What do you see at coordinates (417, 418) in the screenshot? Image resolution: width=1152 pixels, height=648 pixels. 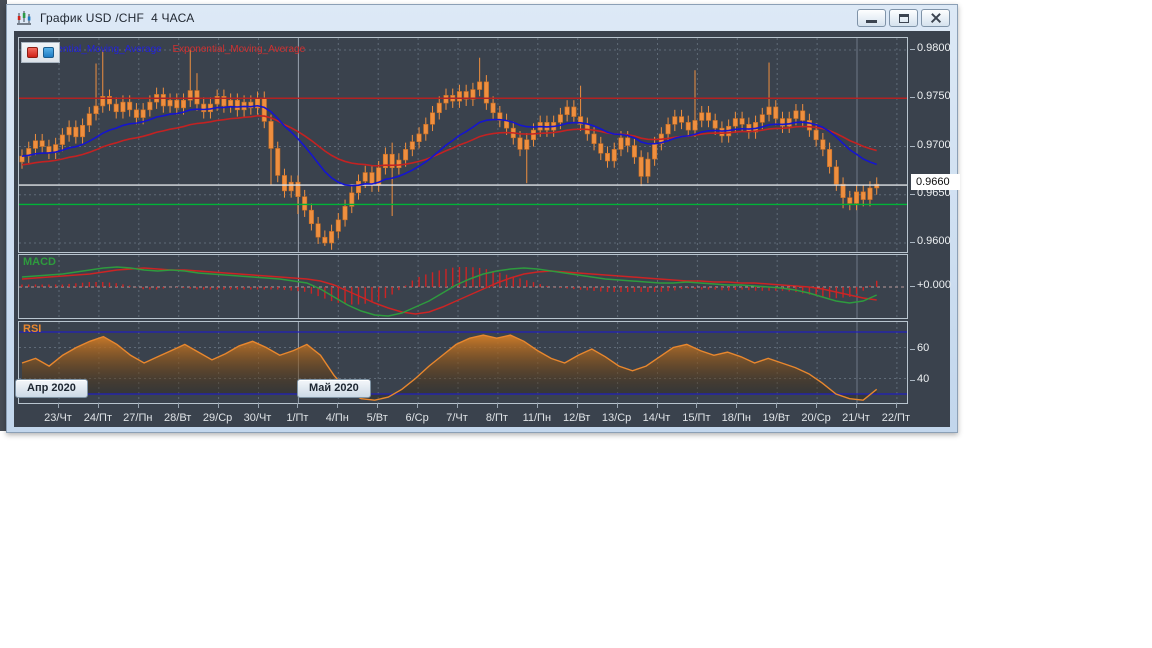 I see `date-axis-label: 6/Ср` at bounding box center [417, 418].